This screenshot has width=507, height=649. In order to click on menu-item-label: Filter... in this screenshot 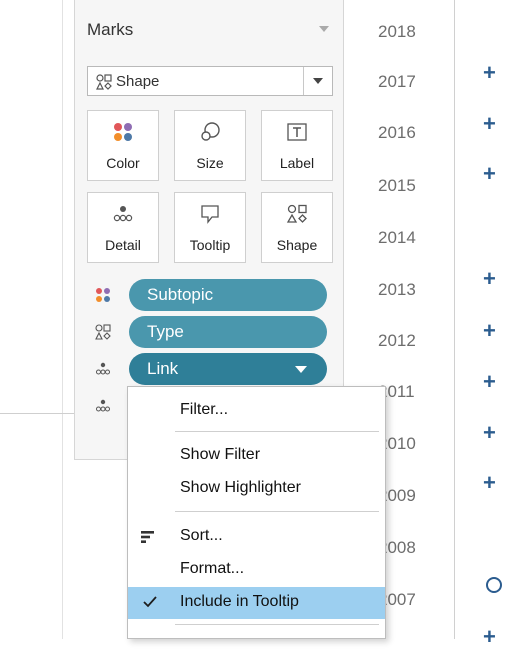, I will do `click(204, 409)`.